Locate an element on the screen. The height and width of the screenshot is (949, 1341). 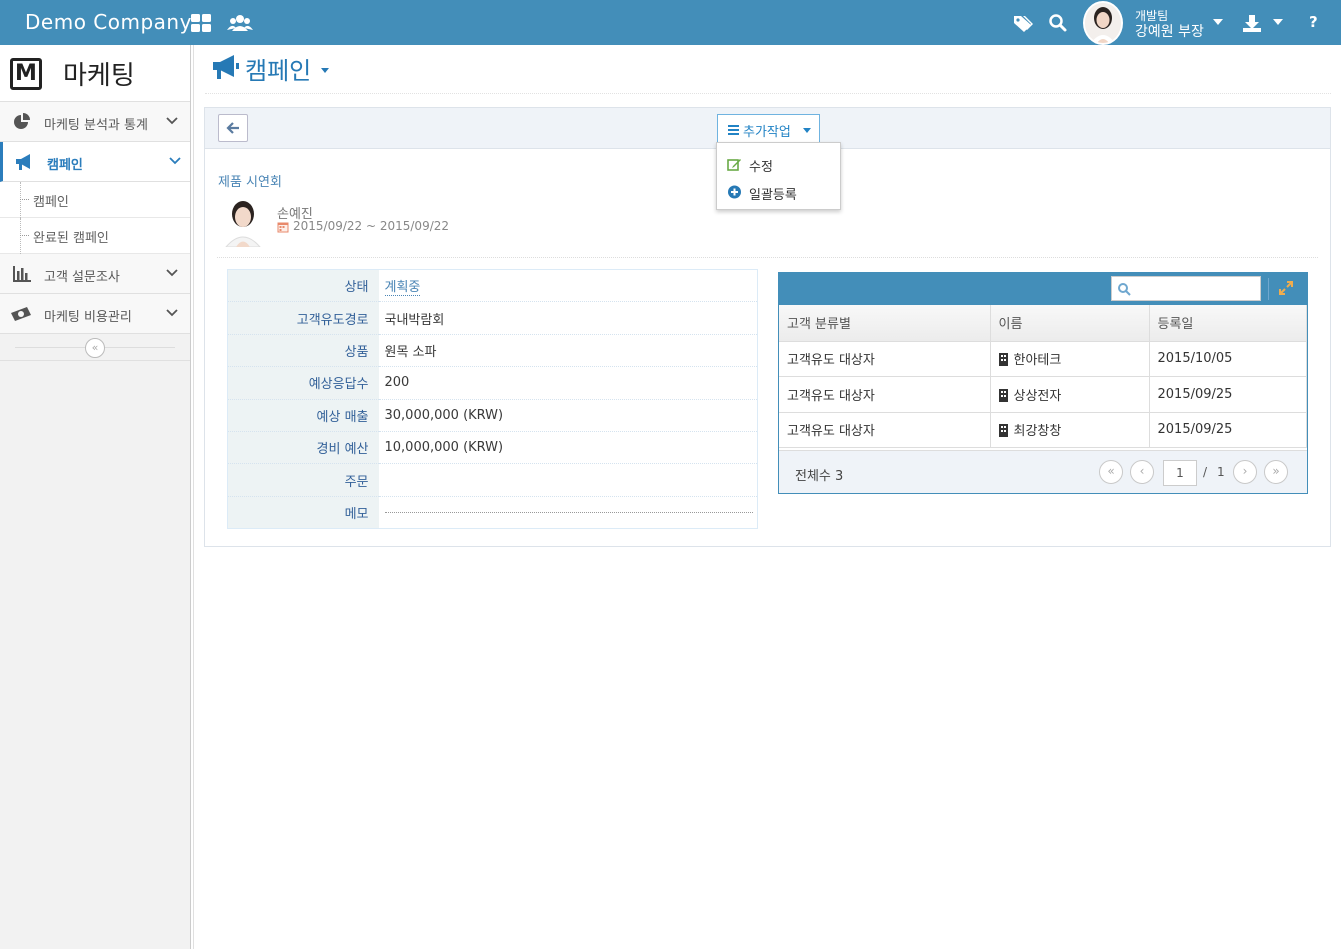
download-icon is located at coordinates (1252, 23).